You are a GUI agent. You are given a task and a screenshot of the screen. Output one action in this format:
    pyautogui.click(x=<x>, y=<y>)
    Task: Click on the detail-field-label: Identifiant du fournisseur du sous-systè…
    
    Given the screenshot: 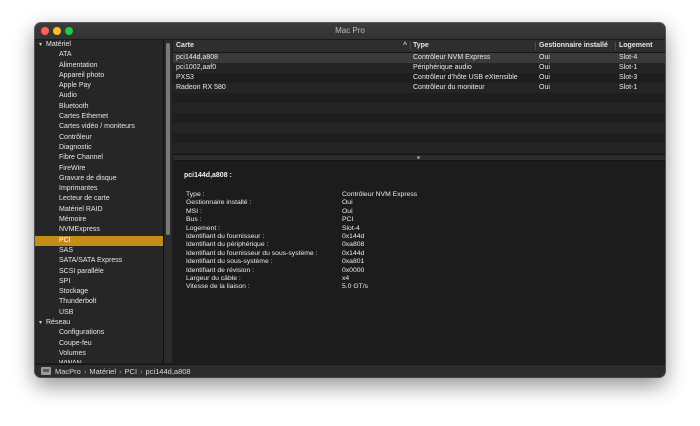 What is the action you would take?
    pyautogui.click(x=252, y=253)
    